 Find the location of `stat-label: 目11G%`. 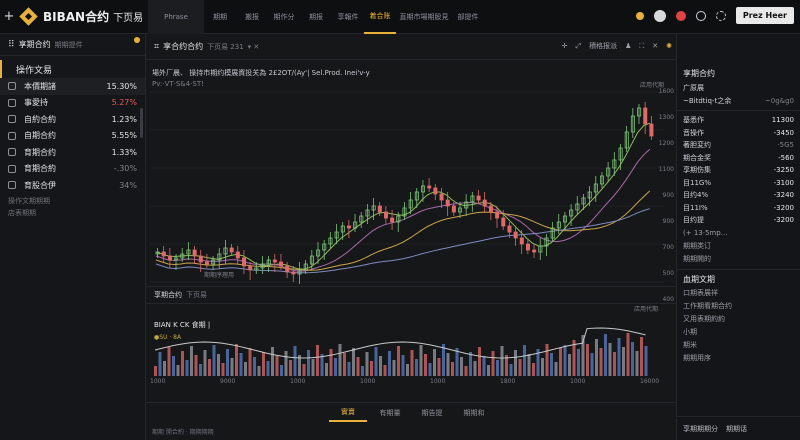

stat-label: 目11G% is located at coordinates (697, 182).